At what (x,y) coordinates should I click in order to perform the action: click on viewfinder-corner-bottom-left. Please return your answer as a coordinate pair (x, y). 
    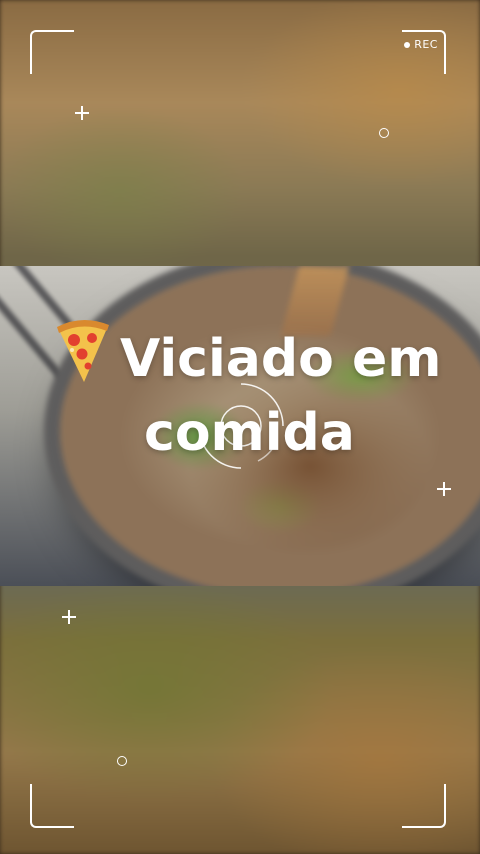
    Looking at the image, I should click on (52, 806).